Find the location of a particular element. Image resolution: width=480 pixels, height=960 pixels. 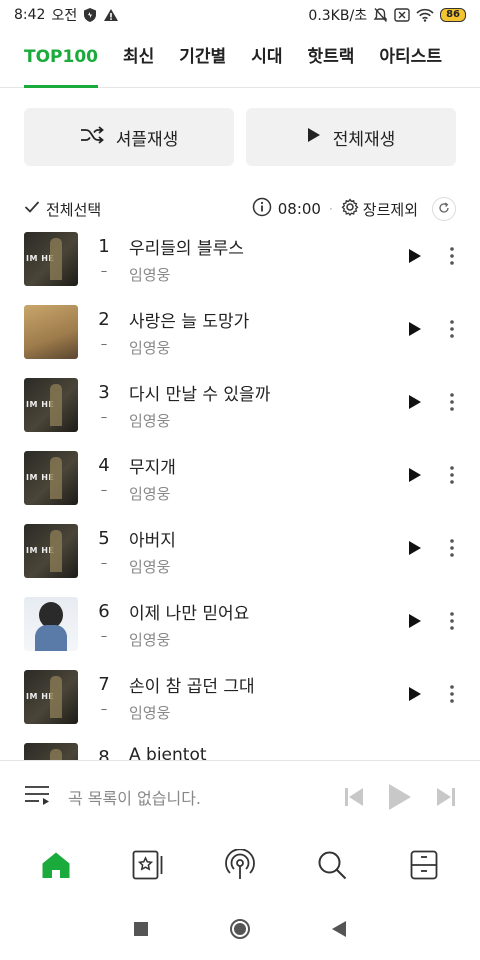

playlist-icon is located at coordinates (37, 797).